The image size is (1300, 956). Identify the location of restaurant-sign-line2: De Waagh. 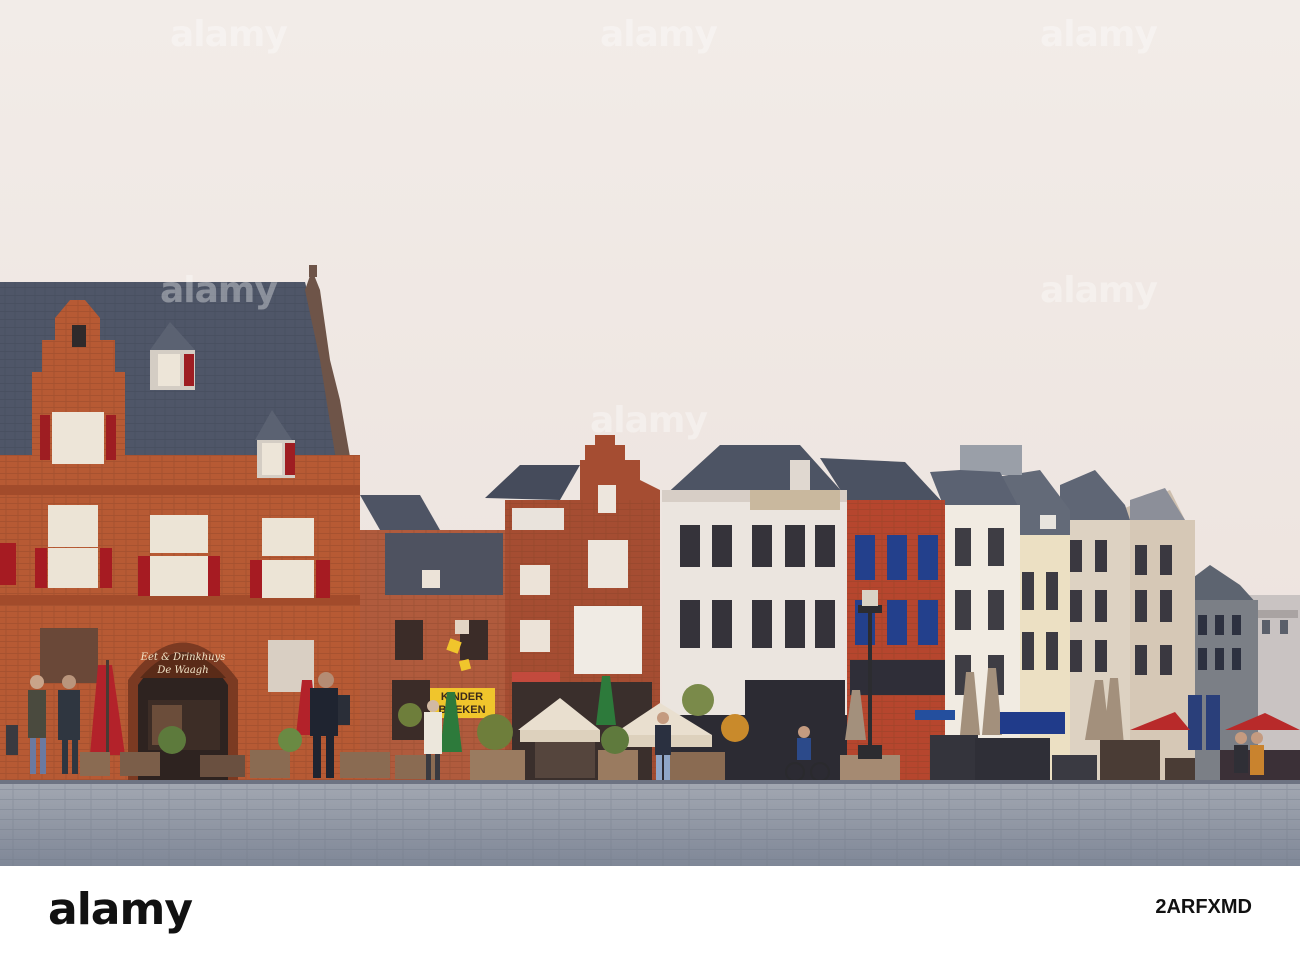
(182, 670).